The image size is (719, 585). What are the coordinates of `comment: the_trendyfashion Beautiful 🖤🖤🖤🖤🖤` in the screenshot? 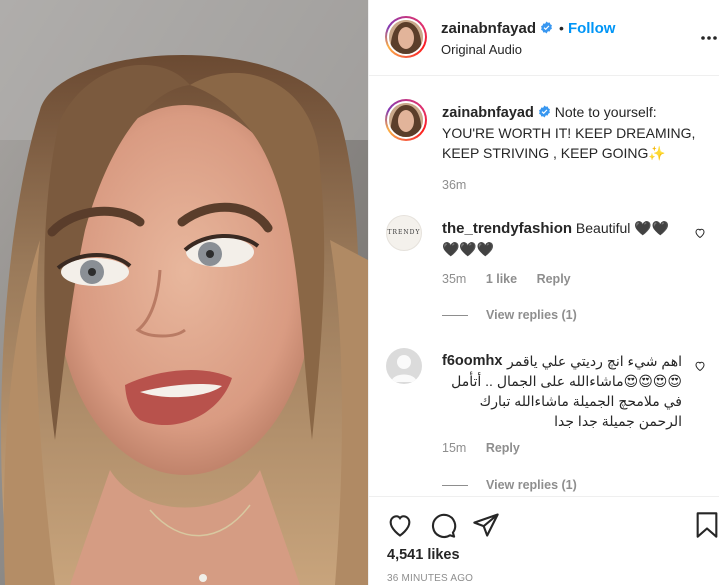 It's located at (562, 238).